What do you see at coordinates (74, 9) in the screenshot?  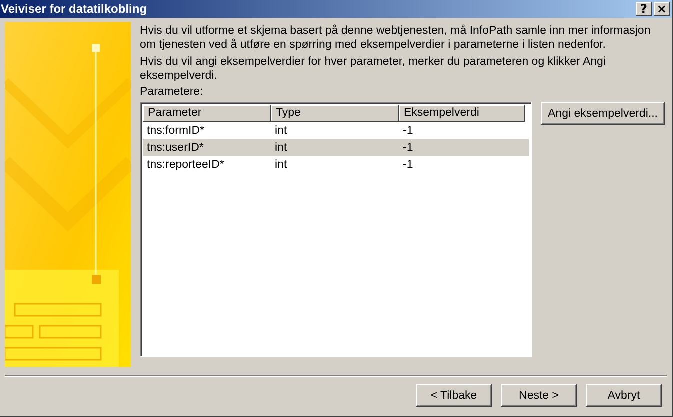 I see `window-title: Veiviser for datatilkobling` at bounding box center [74, 9].